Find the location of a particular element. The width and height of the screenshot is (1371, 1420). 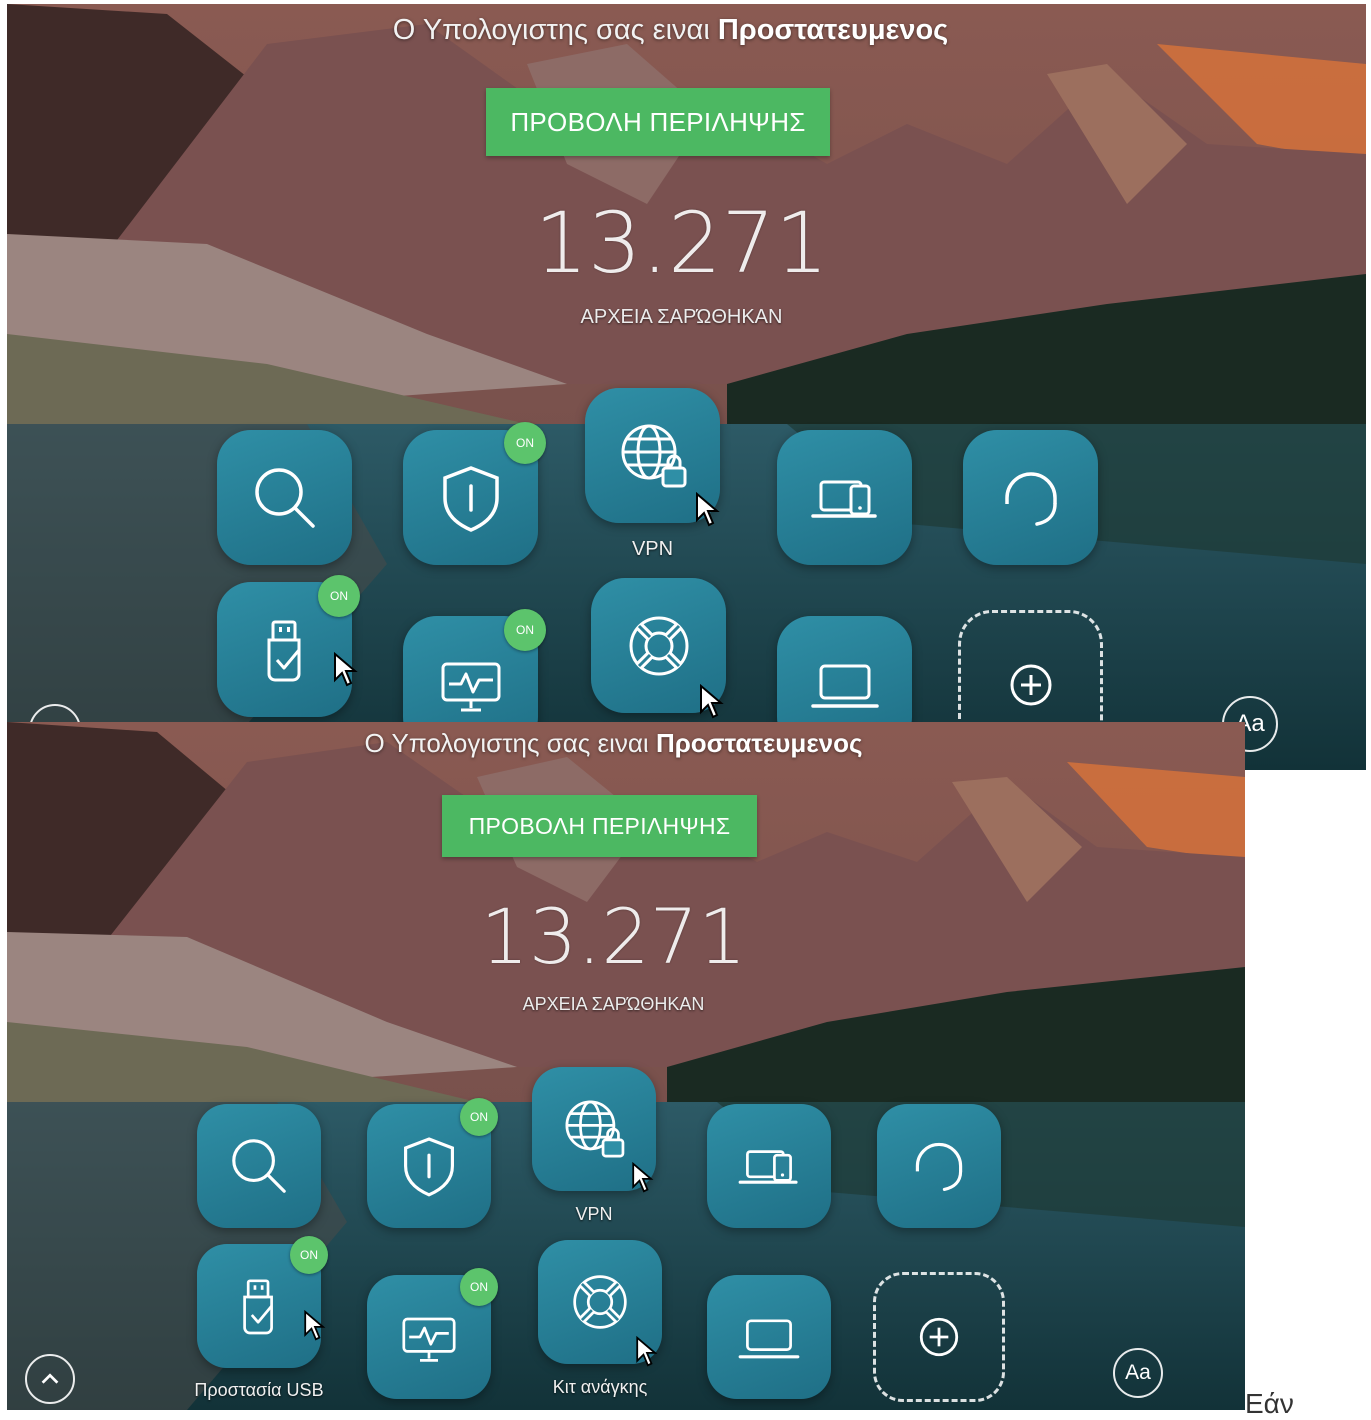

trailing-text: Εάν is located at coordinates (1269, 1403).